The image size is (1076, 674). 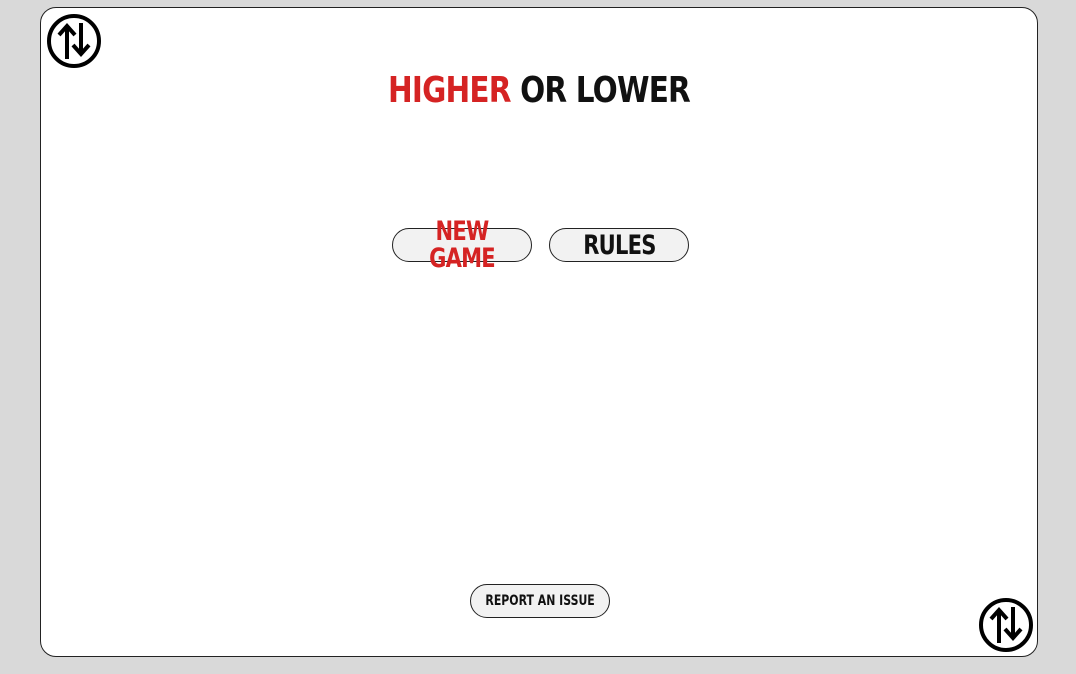 I want to click on new-game-label: NEW GAME, so click(x=462, y=245).